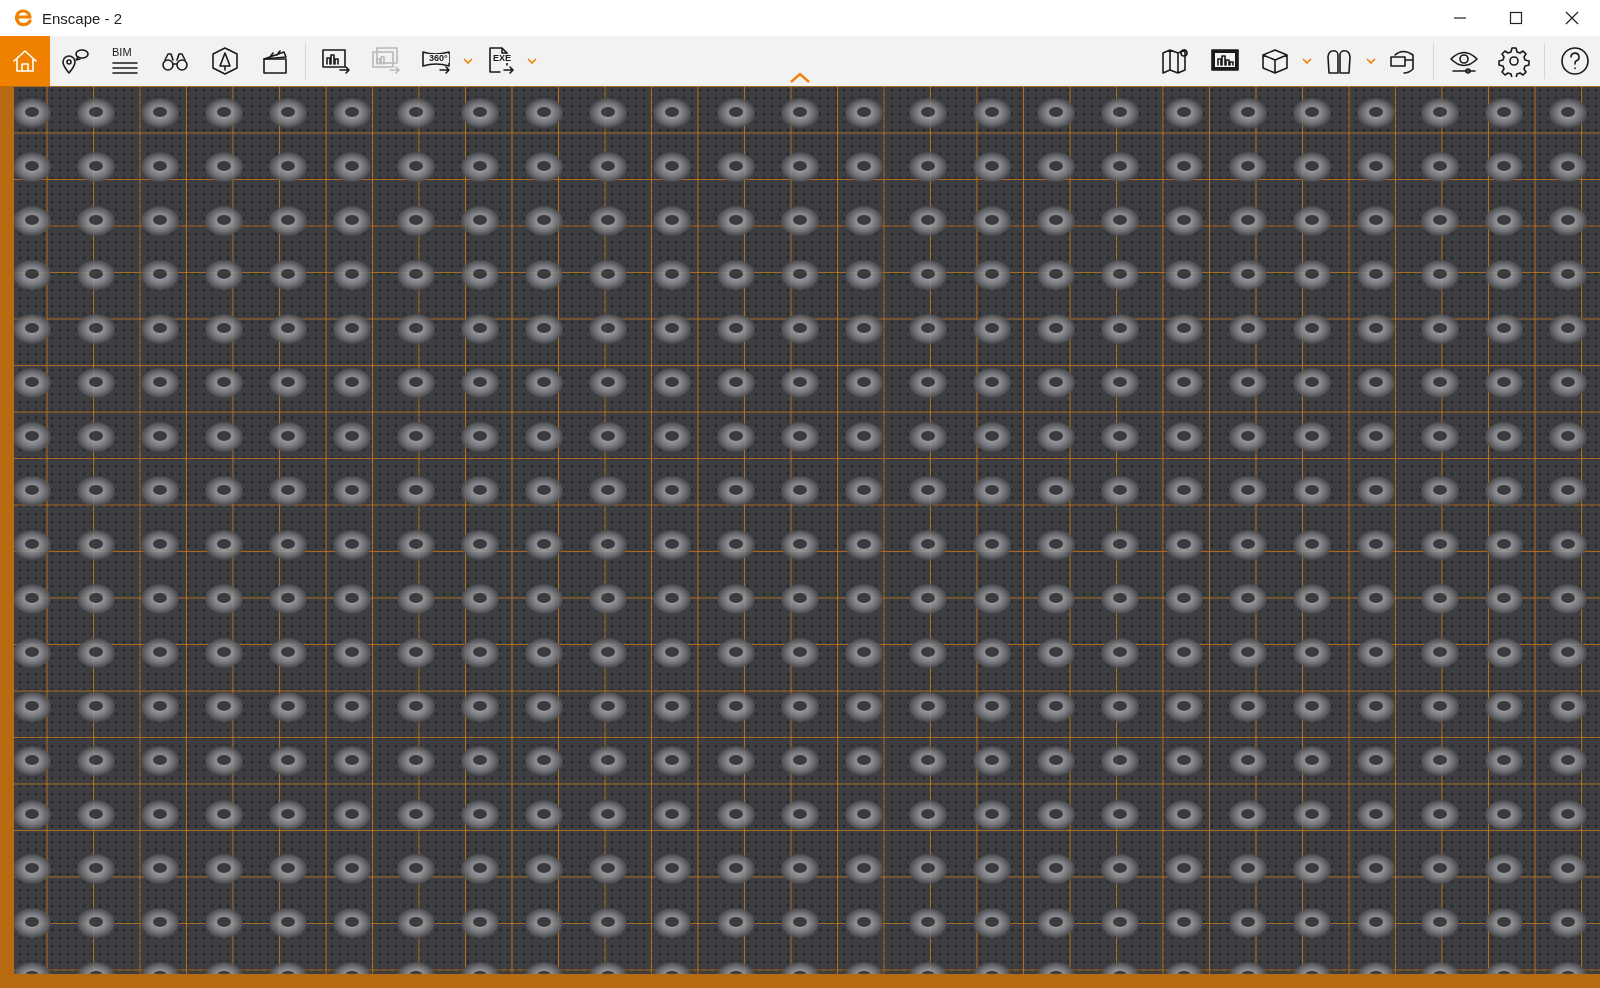  What do you see at coordinates (1575, 61) in the screenshot?
I see `help-icon` at bounding box center [1575, 61].